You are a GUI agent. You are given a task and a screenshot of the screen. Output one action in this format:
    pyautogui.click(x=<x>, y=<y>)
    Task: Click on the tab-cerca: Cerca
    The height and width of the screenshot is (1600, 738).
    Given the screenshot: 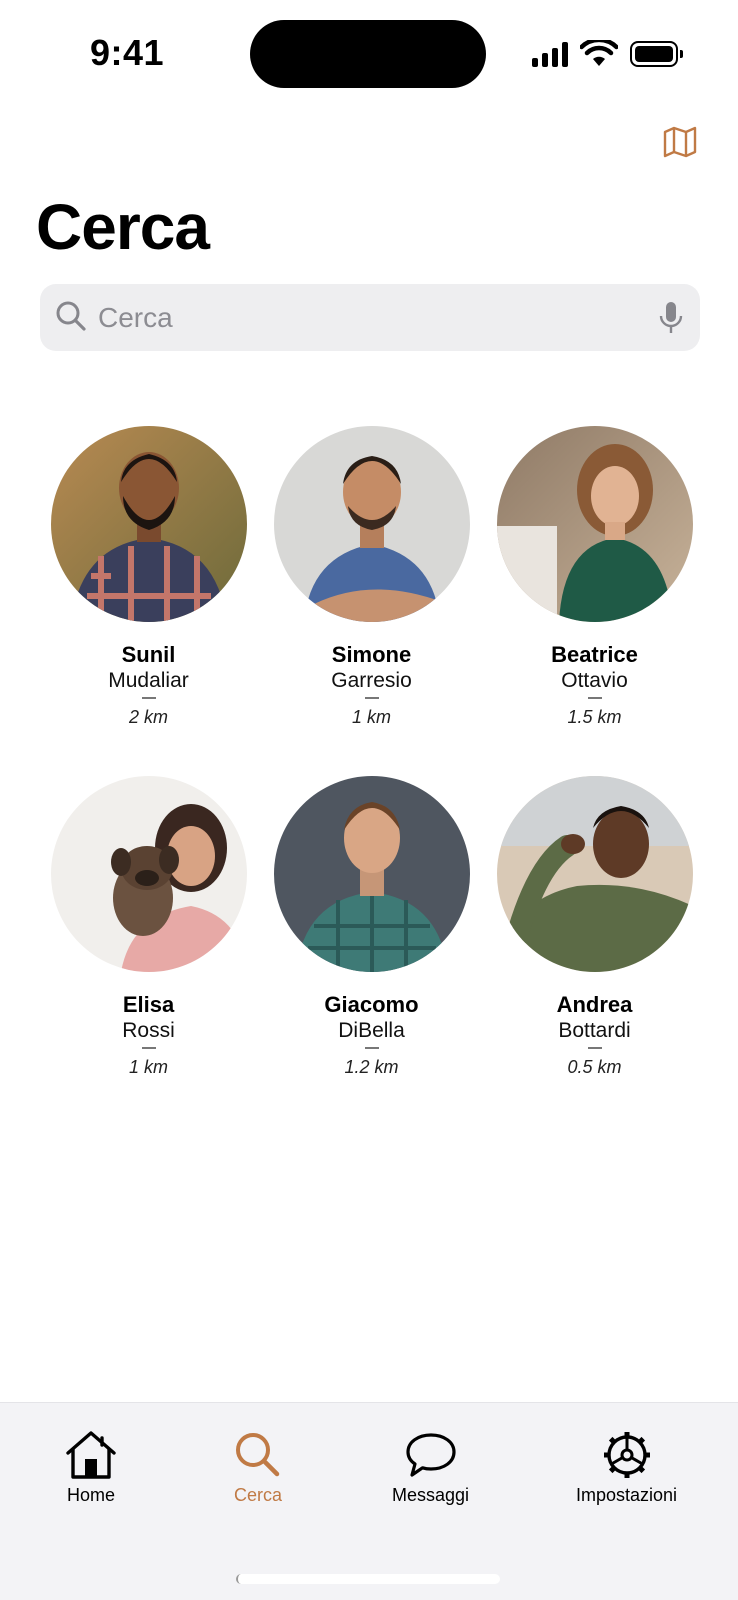 What is the action you would take?
    pyautogui.click(x=258, y=1467)
    